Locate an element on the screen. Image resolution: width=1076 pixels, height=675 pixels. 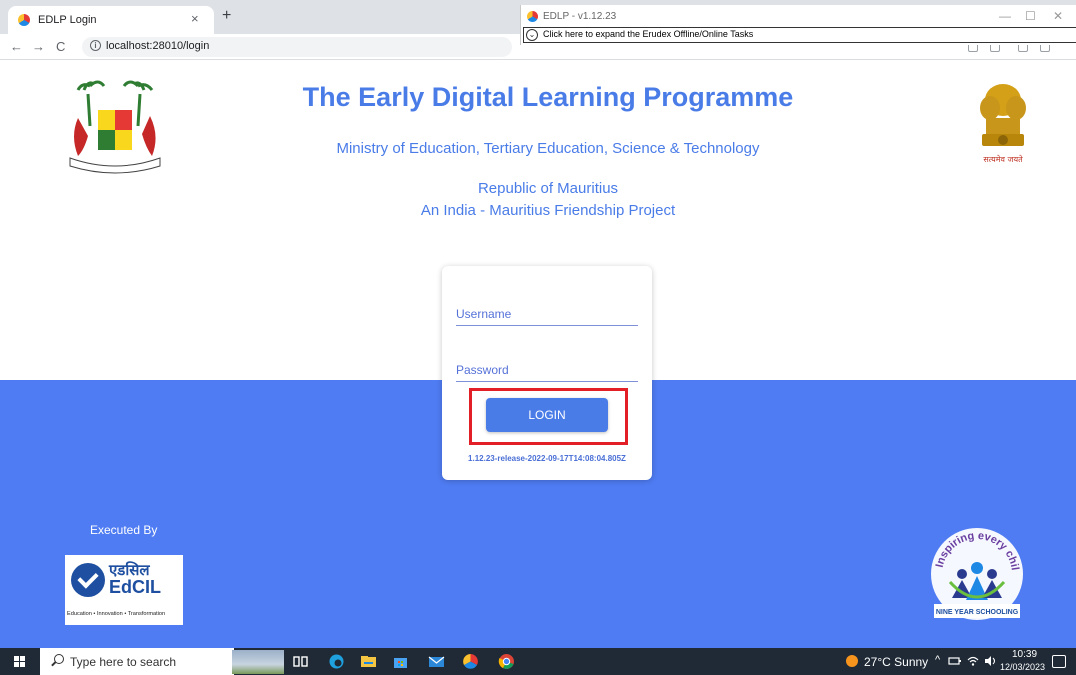
task-view-icon is located at coordinates (300, 661).